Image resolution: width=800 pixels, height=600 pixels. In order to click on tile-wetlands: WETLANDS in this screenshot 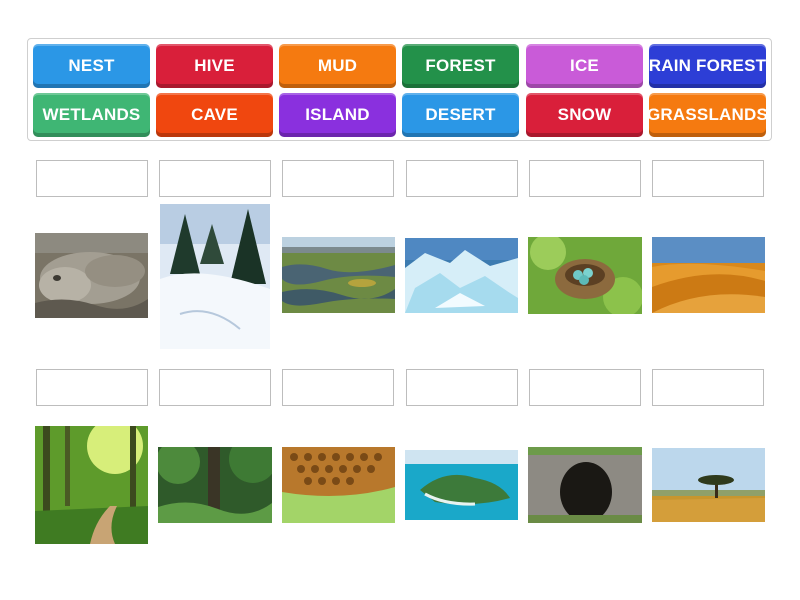, I will do `click(91, 115)`.